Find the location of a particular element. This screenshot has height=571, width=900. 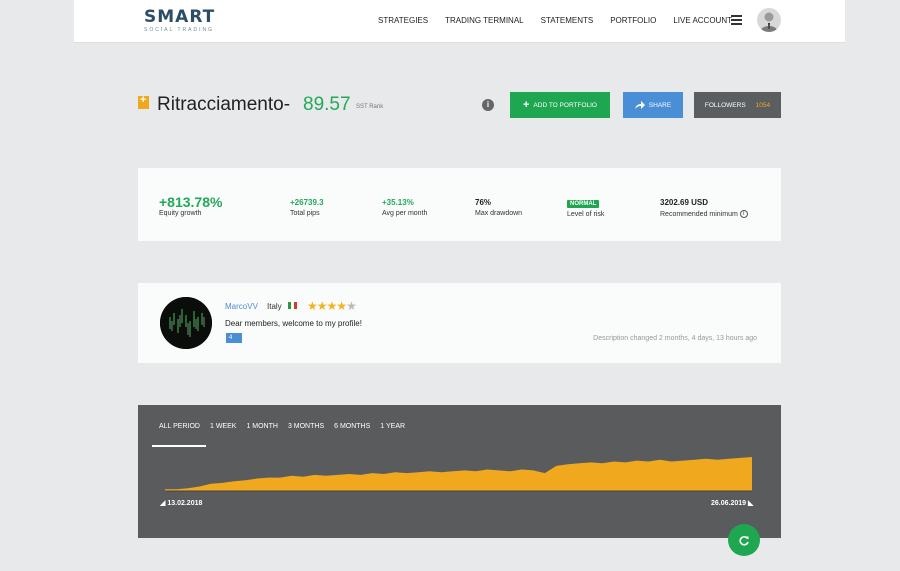

end-date-label: 26.06.2019 ◣ is located at coordinates (732, 503).